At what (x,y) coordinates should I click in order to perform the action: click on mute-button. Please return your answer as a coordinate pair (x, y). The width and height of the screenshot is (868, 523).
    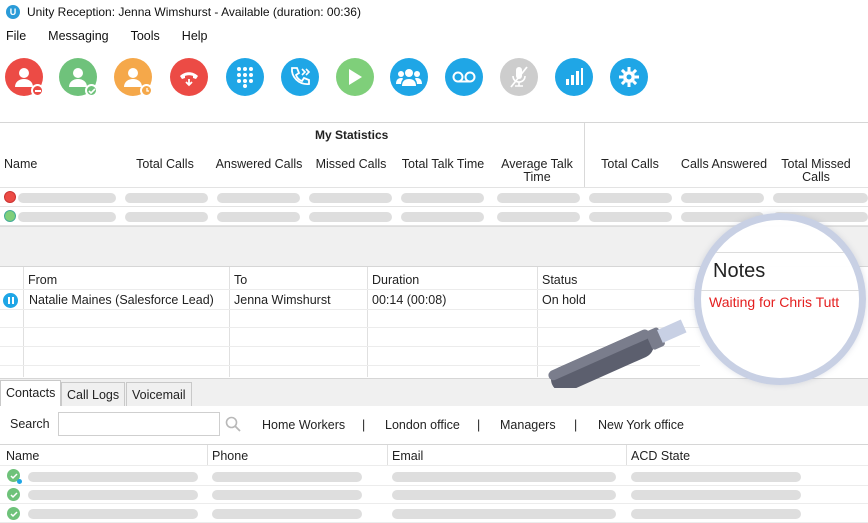
    Looking at the image, I should click on (519, 77).